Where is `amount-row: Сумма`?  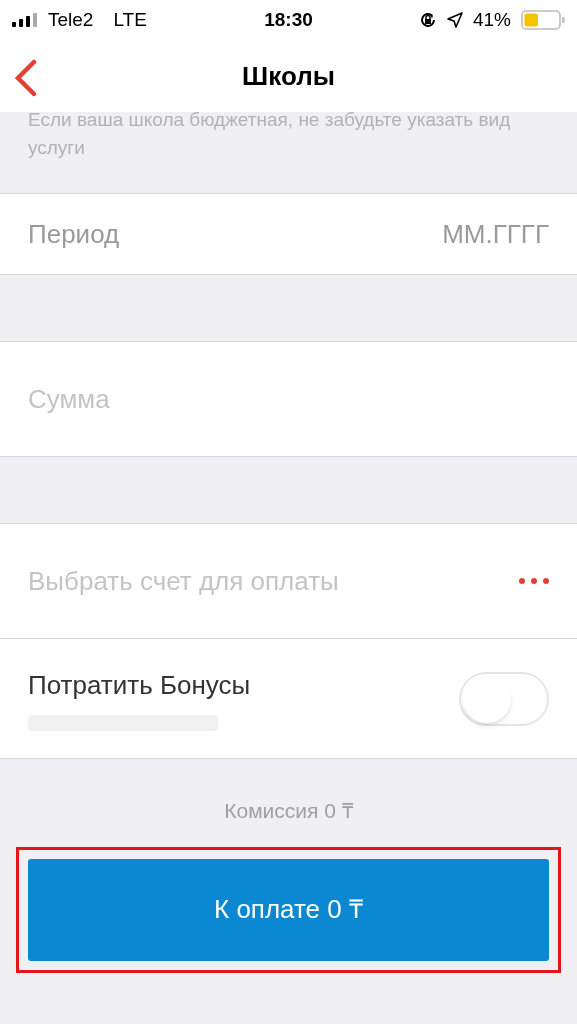 amount-row: Сумма is located at coordinates (288, 399).